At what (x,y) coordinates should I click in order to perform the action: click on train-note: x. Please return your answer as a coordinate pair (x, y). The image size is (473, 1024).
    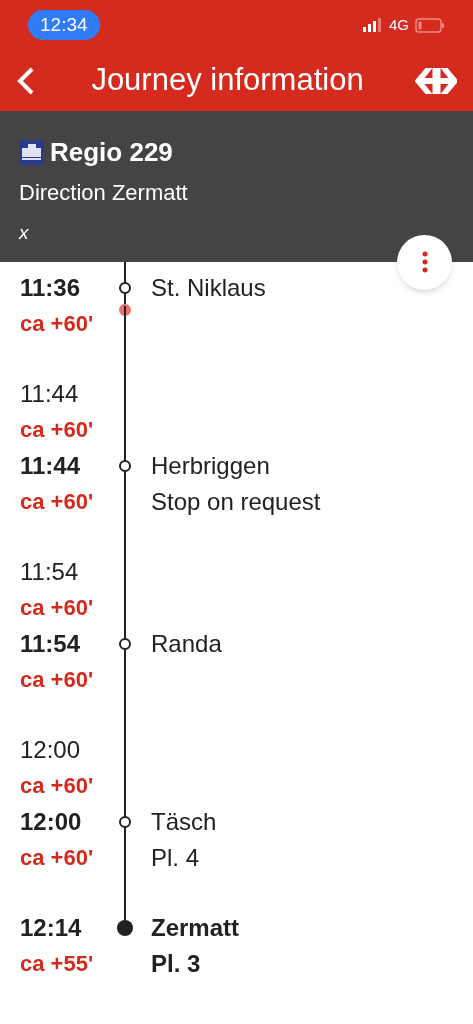
    Looking at the image, I should click on (24, 233).